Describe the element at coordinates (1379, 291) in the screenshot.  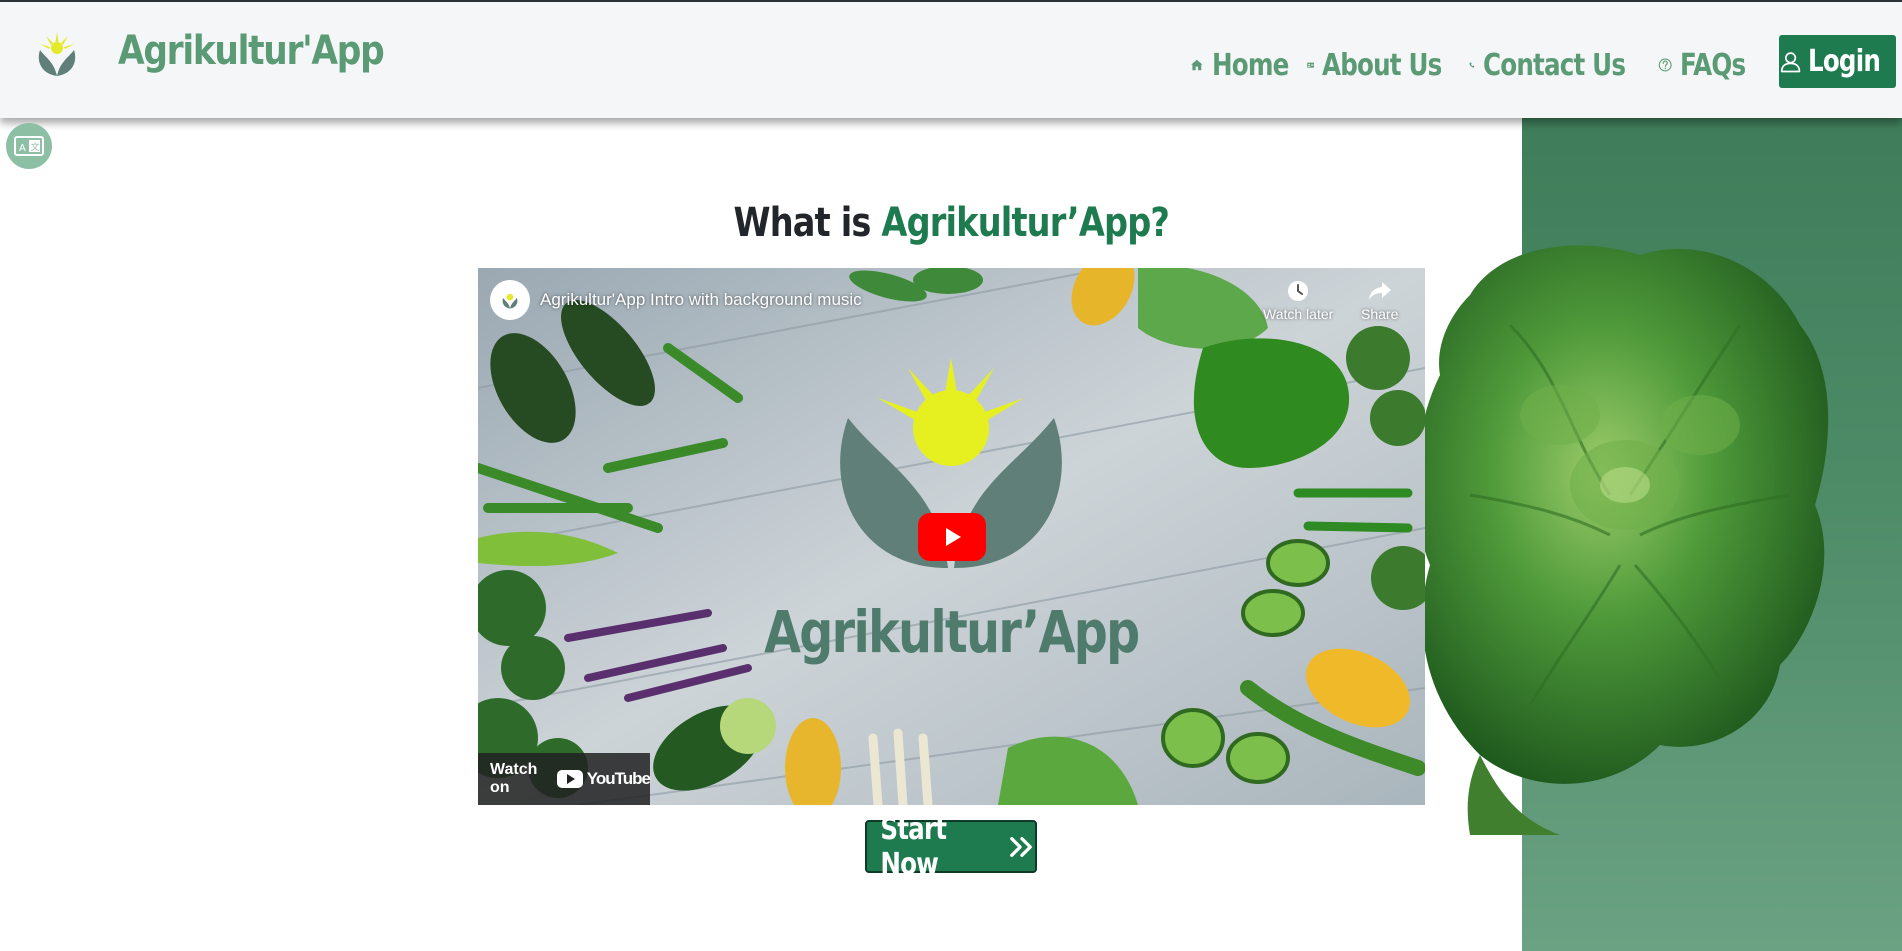
I see `share-icon` at that location.